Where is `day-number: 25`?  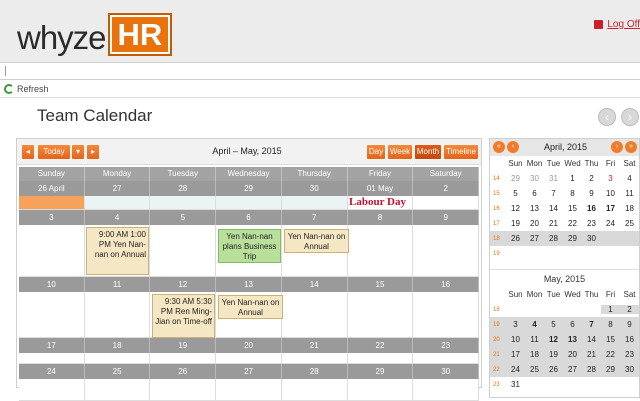
day-number: 25 is located at coordinates (118, 371).